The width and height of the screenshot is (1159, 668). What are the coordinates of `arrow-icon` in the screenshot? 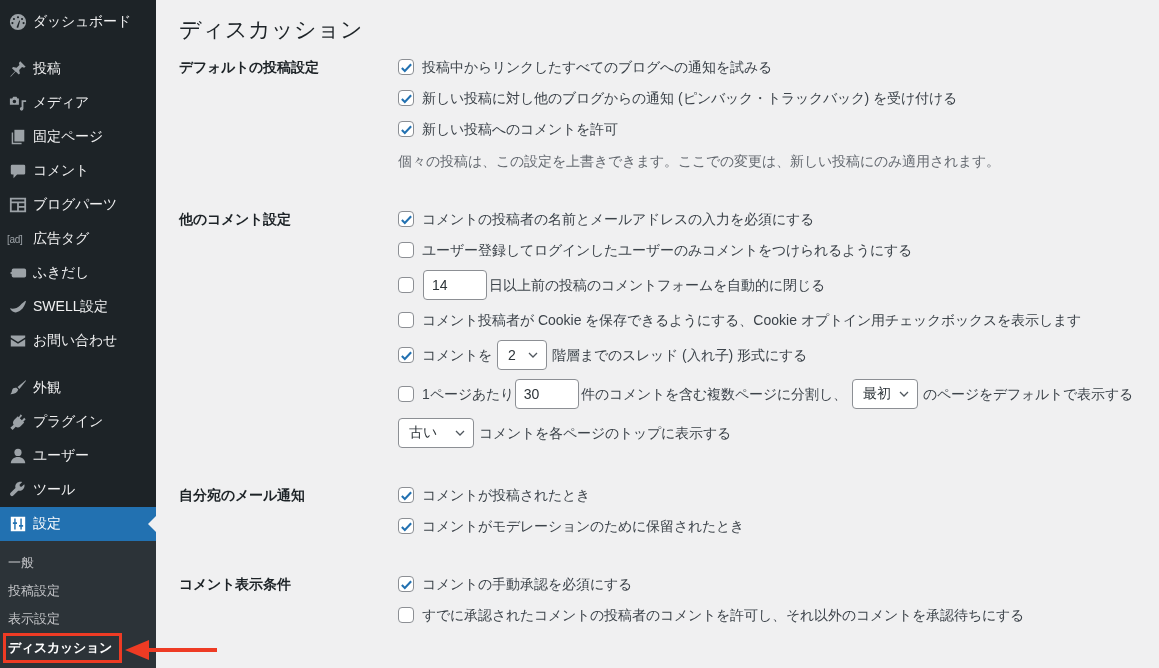 It's located at (171, 650).